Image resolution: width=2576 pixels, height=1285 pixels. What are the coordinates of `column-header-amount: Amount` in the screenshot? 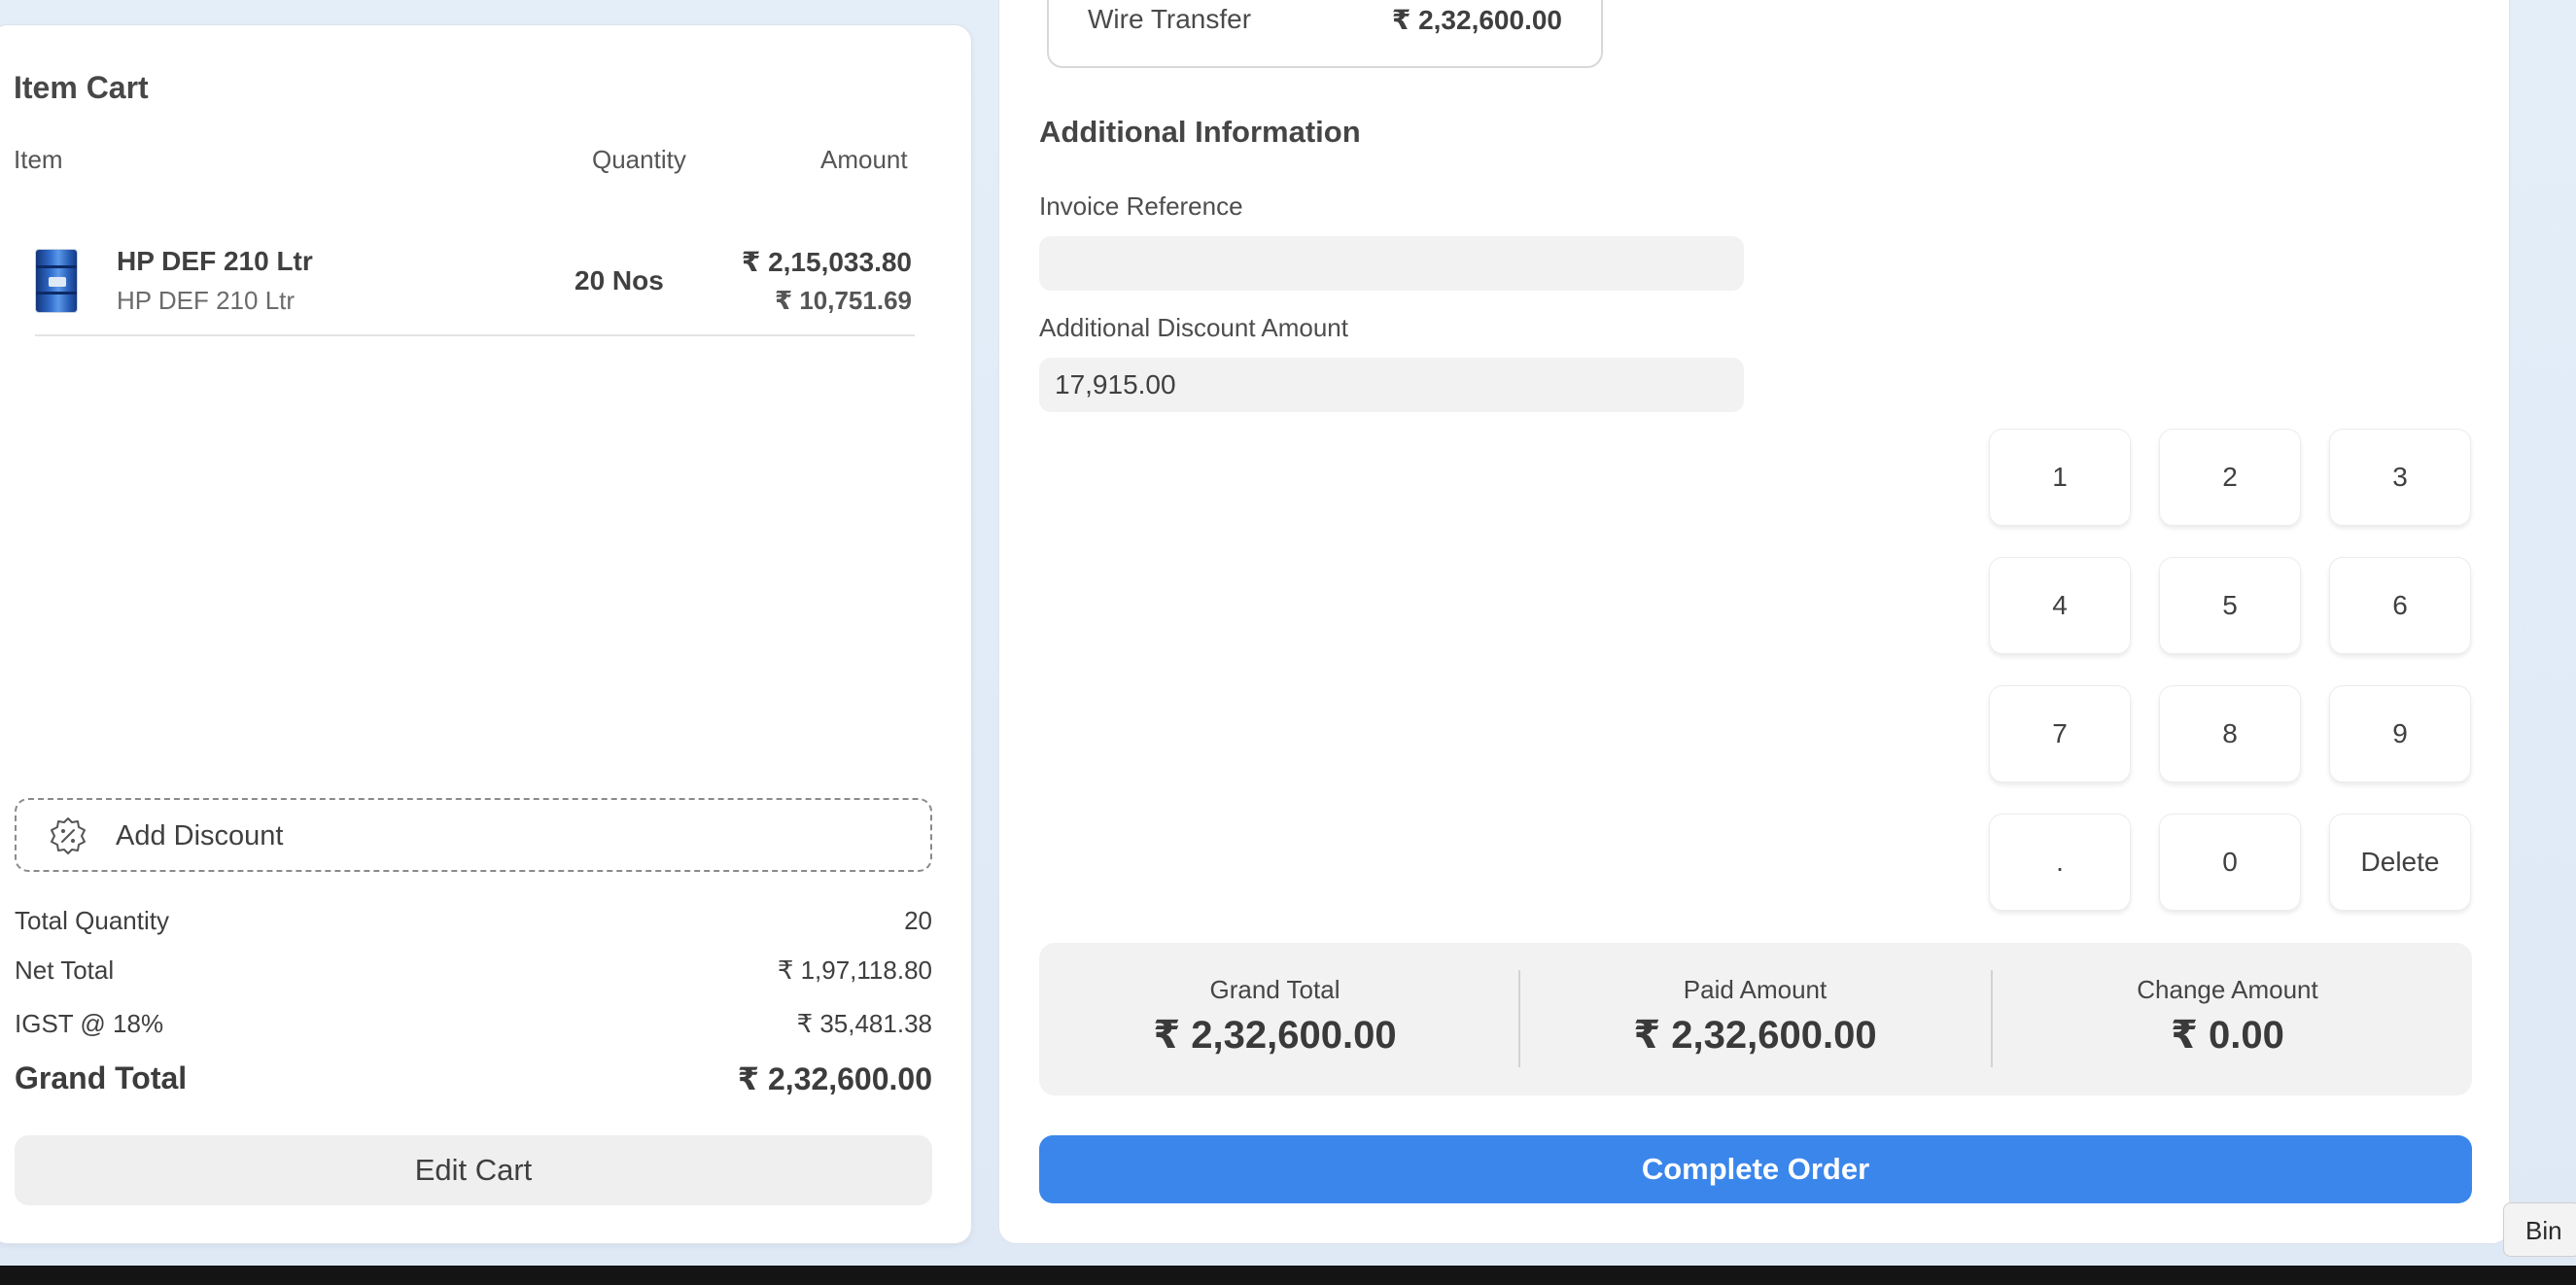 It's located at (864, 159).